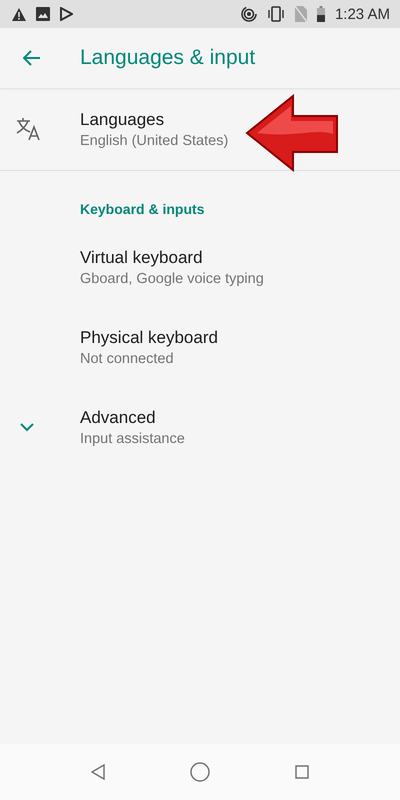 The height and width of the screenshot is (800, 400). What do you see at coordinates (320, 14) in the screenshot?
I see `battery-icon` at bounding box center [320, 14].